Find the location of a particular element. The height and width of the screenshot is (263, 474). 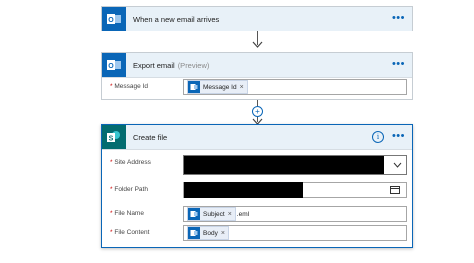

subject-token-label: Subject is located at coordinates (214, 214).